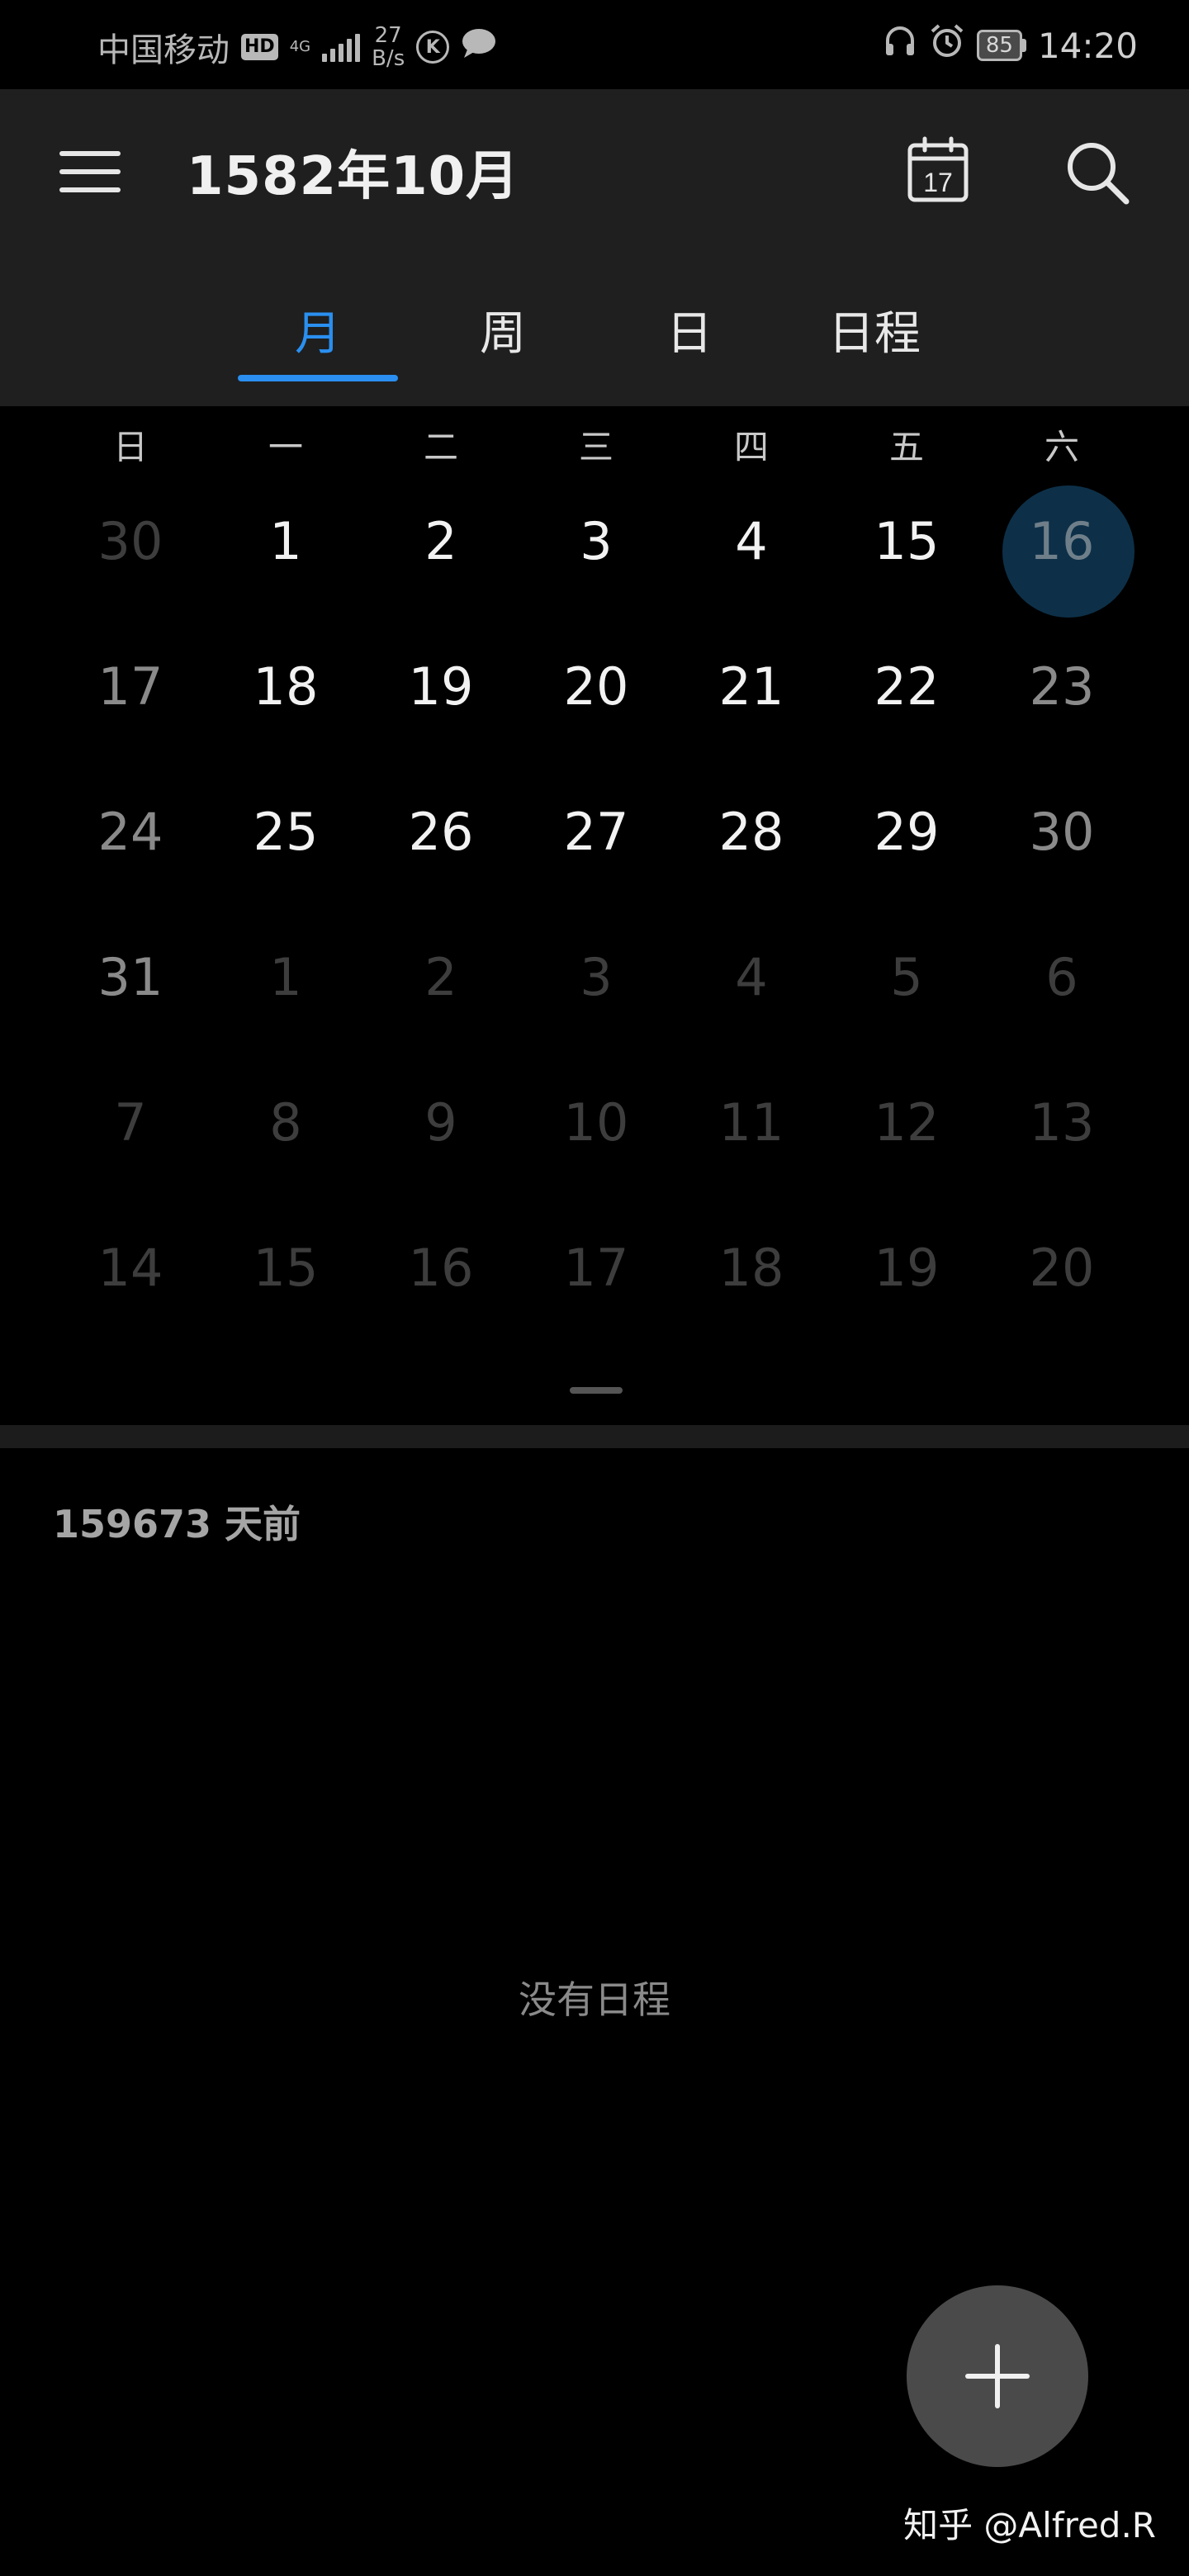 The height and width of the screenshot is (2576, 1189). Describe the element at coordinates (285, 447) in the screenshot. I see `weekday-label: 一` at that location.